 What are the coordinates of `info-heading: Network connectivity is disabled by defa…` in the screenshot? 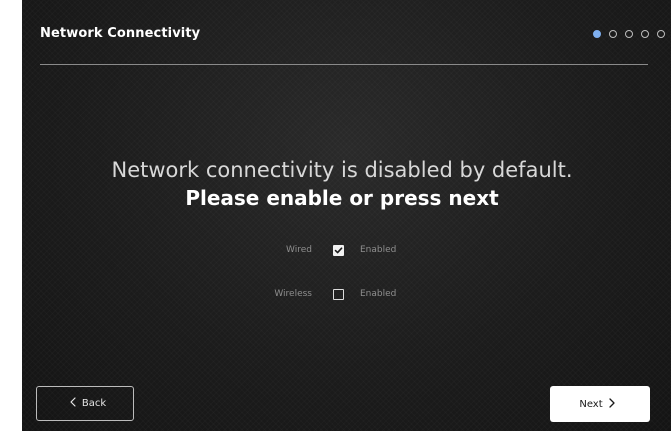 It's located at (342, 170).